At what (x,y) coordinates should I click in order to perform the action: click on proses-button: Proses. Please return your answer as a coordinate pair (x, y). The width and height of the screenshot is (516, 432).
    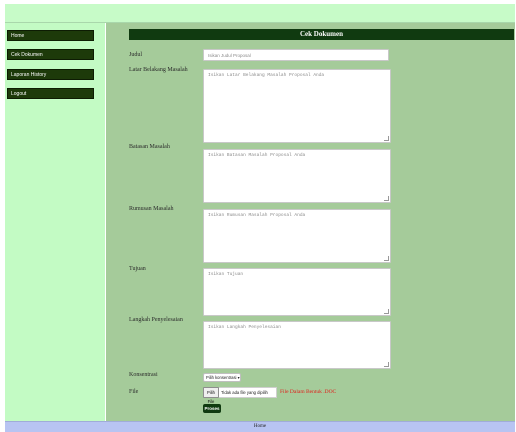
    Looking at the image, I should click on (212, 408).